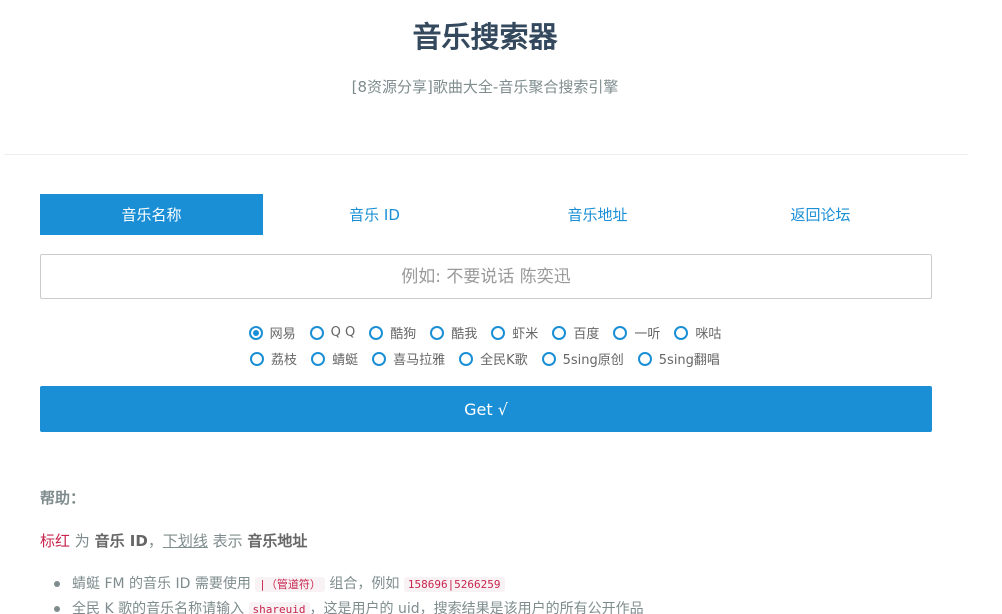  I want to click on legend-music-url: 音乐地址, so click(277, 541).